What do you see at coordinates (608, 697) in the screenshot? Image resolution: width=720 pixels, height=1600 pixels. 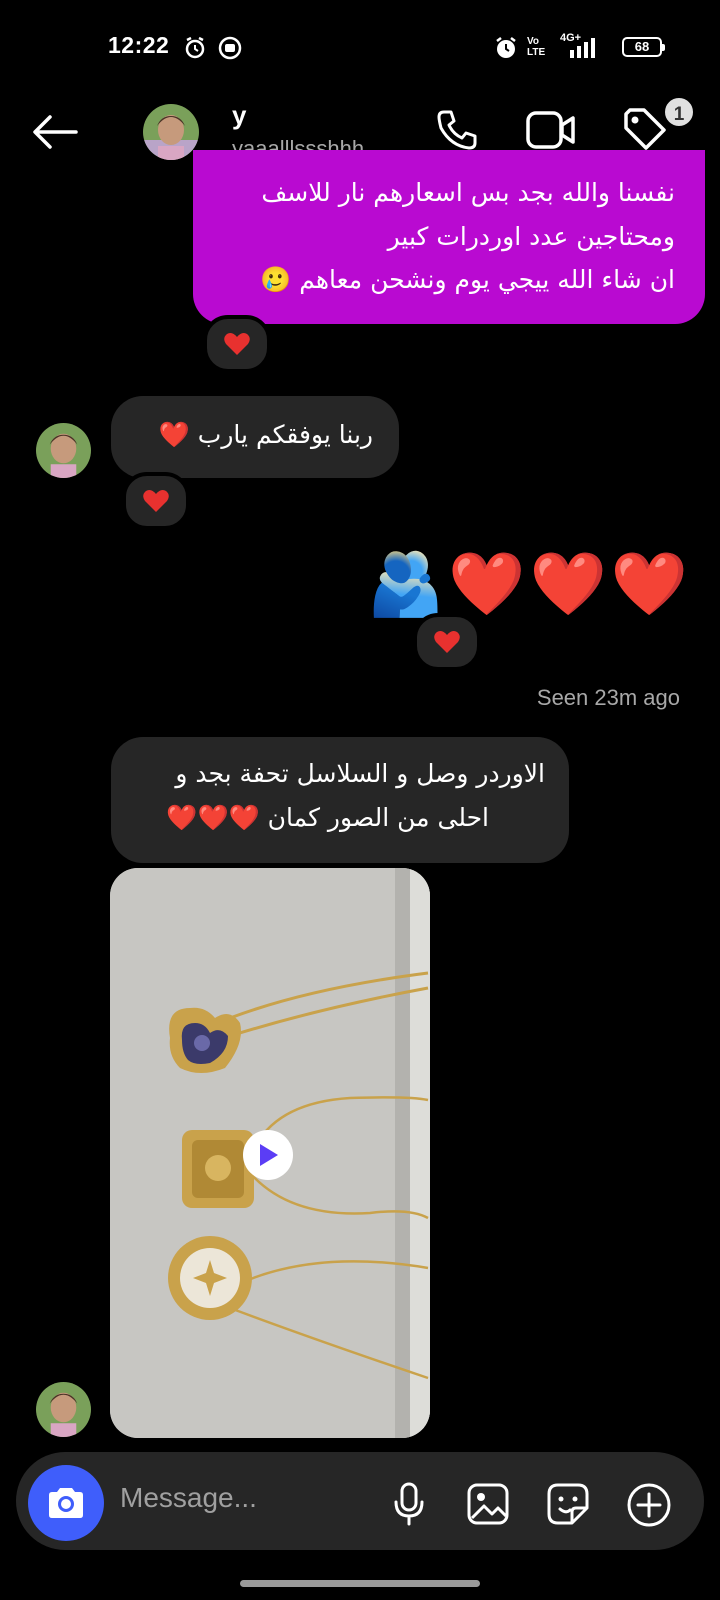 I see `seen-status: Seen 23m ago` at bounding box center [608, 697].